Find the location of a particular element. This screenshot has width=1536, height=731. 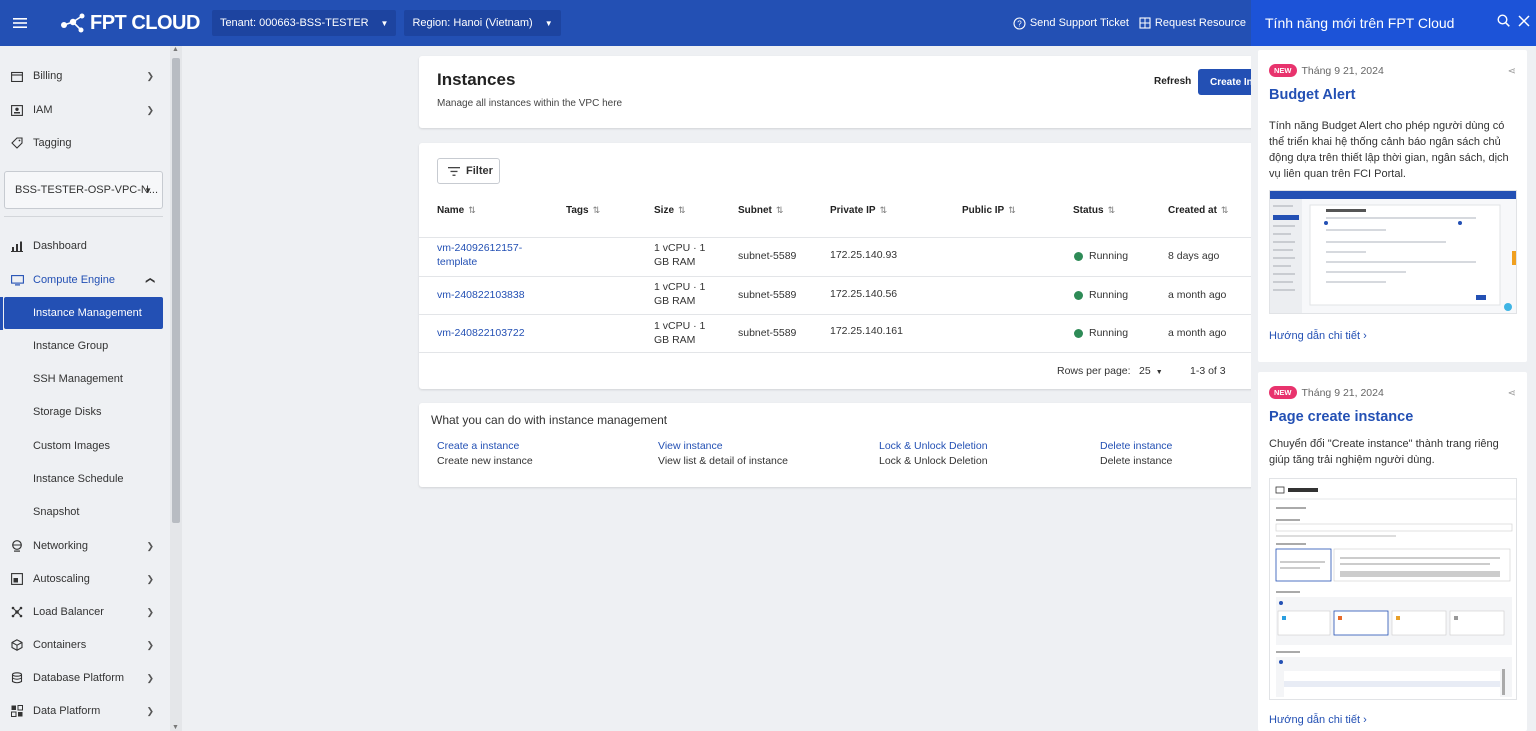

sidebar-item-database-platform: Database Platform ❯ is located at coordinates (84, 678).